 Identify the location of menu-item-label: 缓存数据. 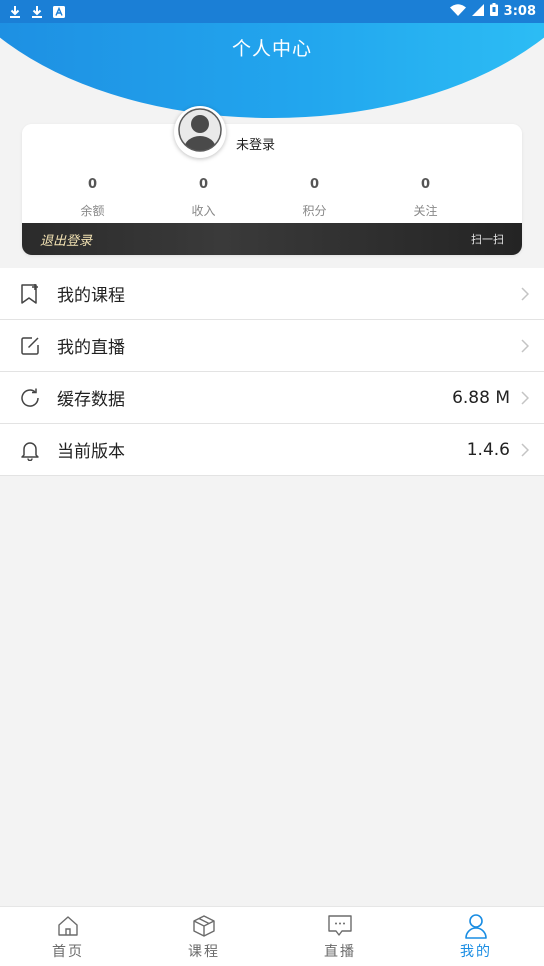
(91, 400).